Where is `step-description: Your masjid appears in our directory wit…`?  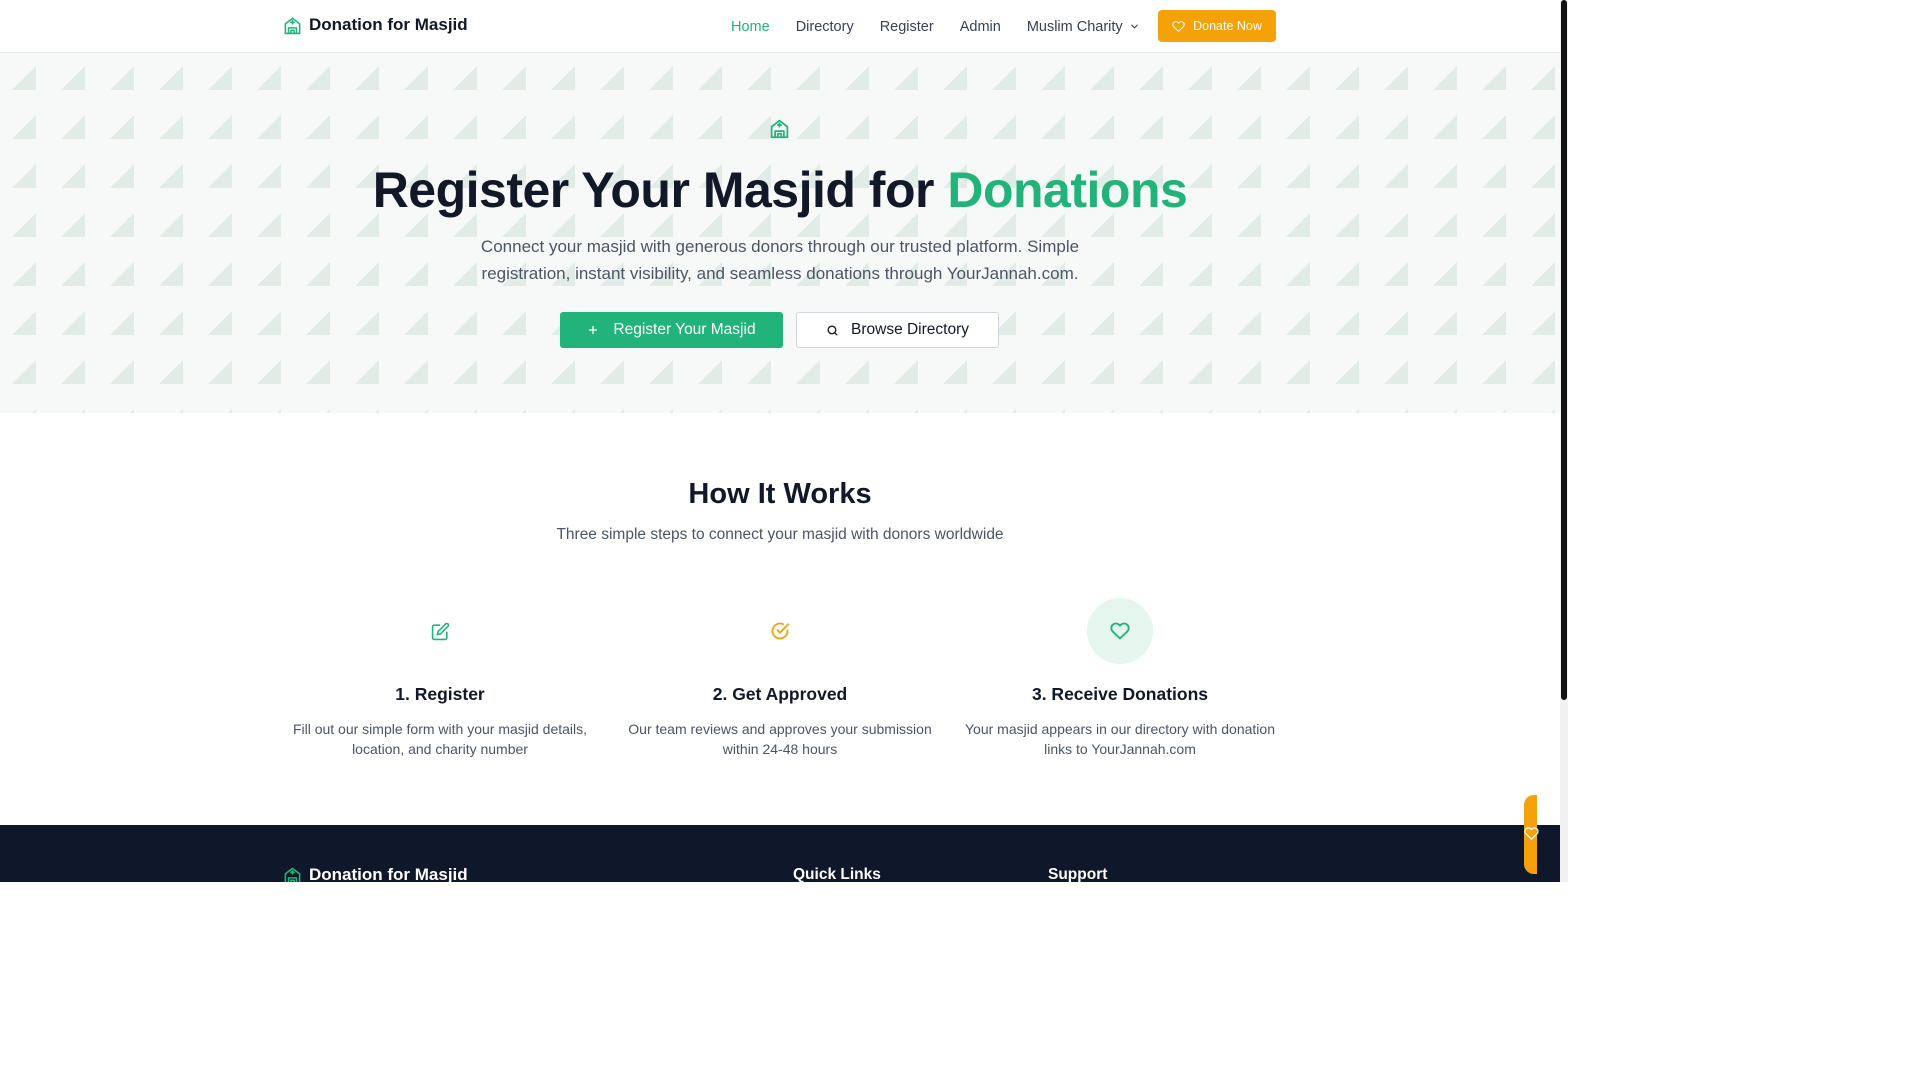 step-description: Your masjid appears in our directory wit… is located at coordinates (1120, 739).